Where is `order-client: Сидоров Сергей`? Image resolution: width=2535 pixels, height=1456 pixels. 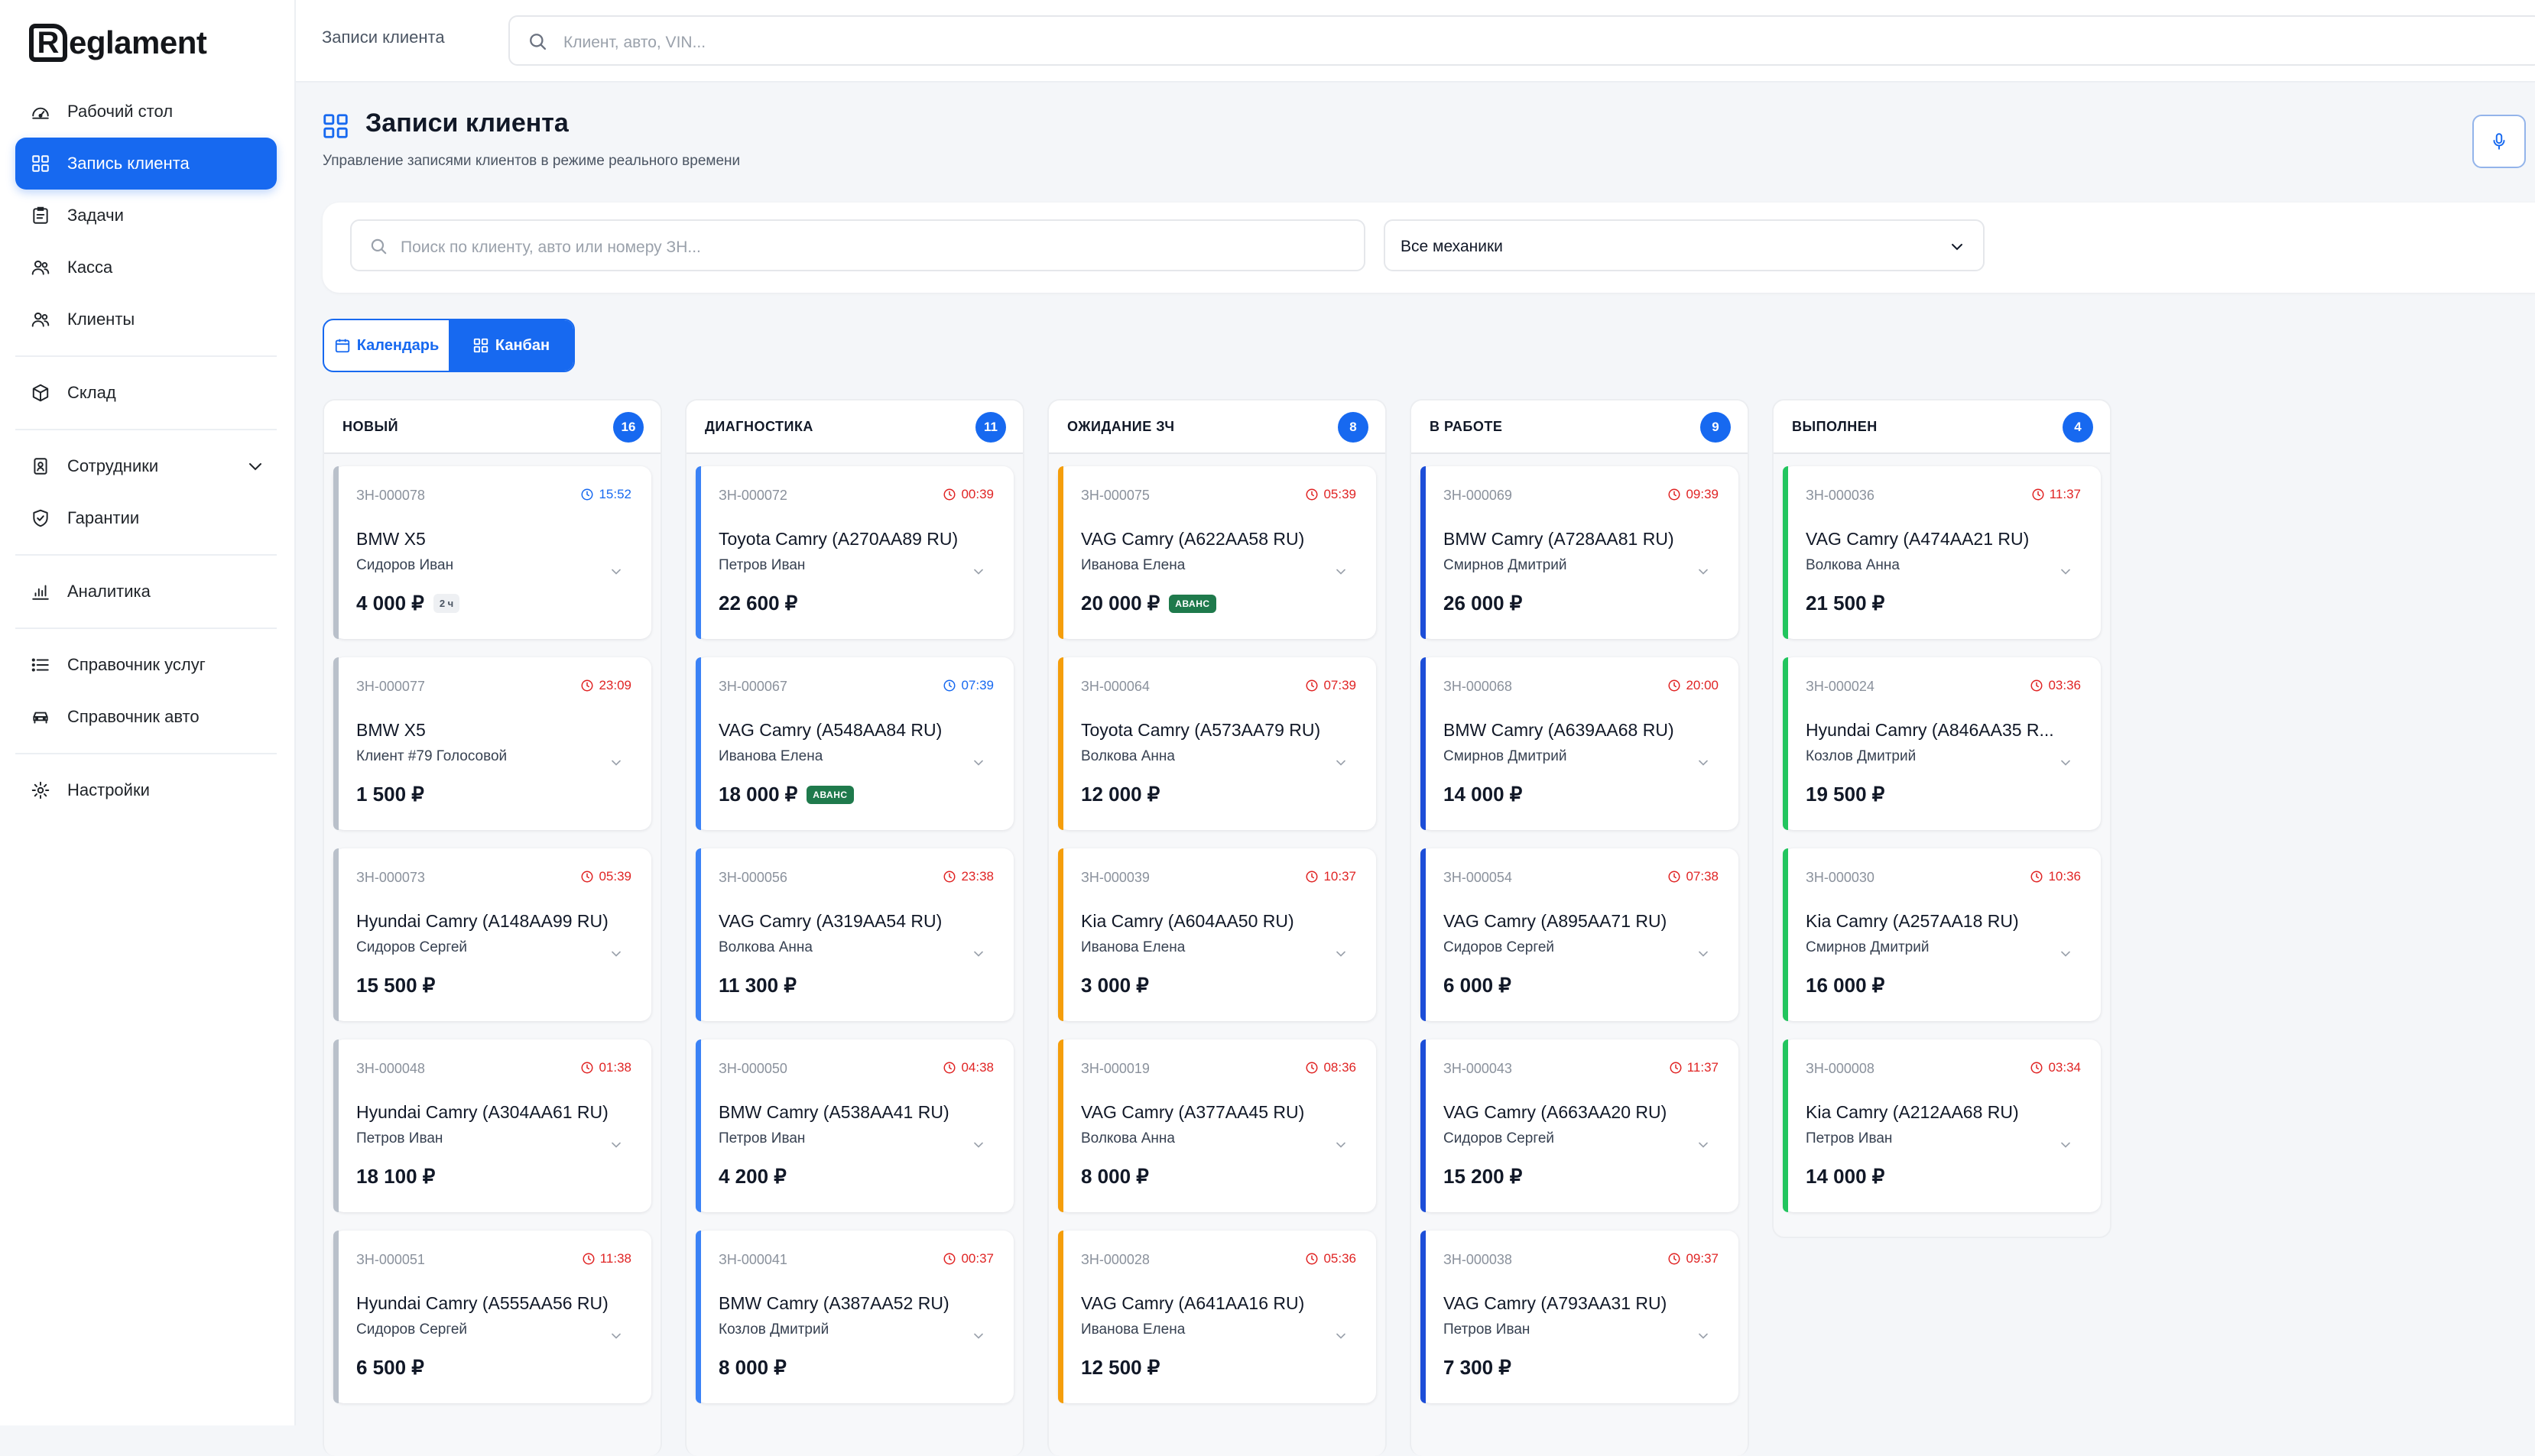
order-client: Сидоров Сергей is located at coordinates (1499, 947).